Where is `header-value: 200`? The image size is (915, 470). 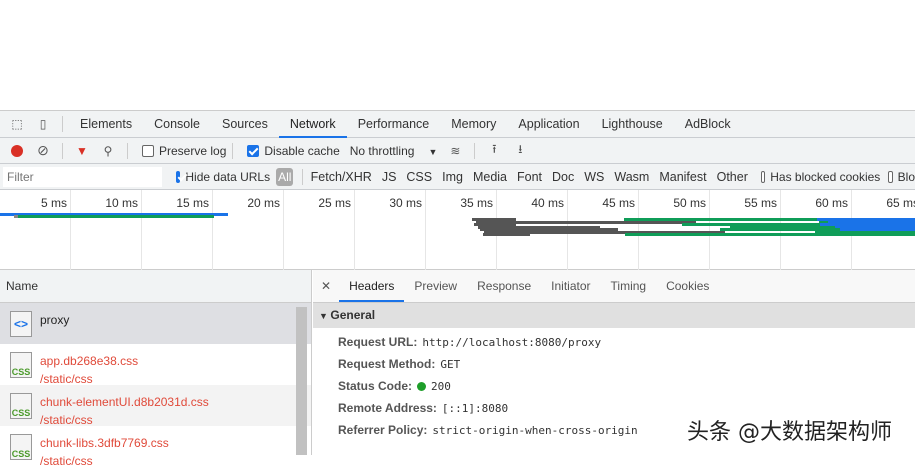 header-value: 200 is located at coordinates (441, 386).